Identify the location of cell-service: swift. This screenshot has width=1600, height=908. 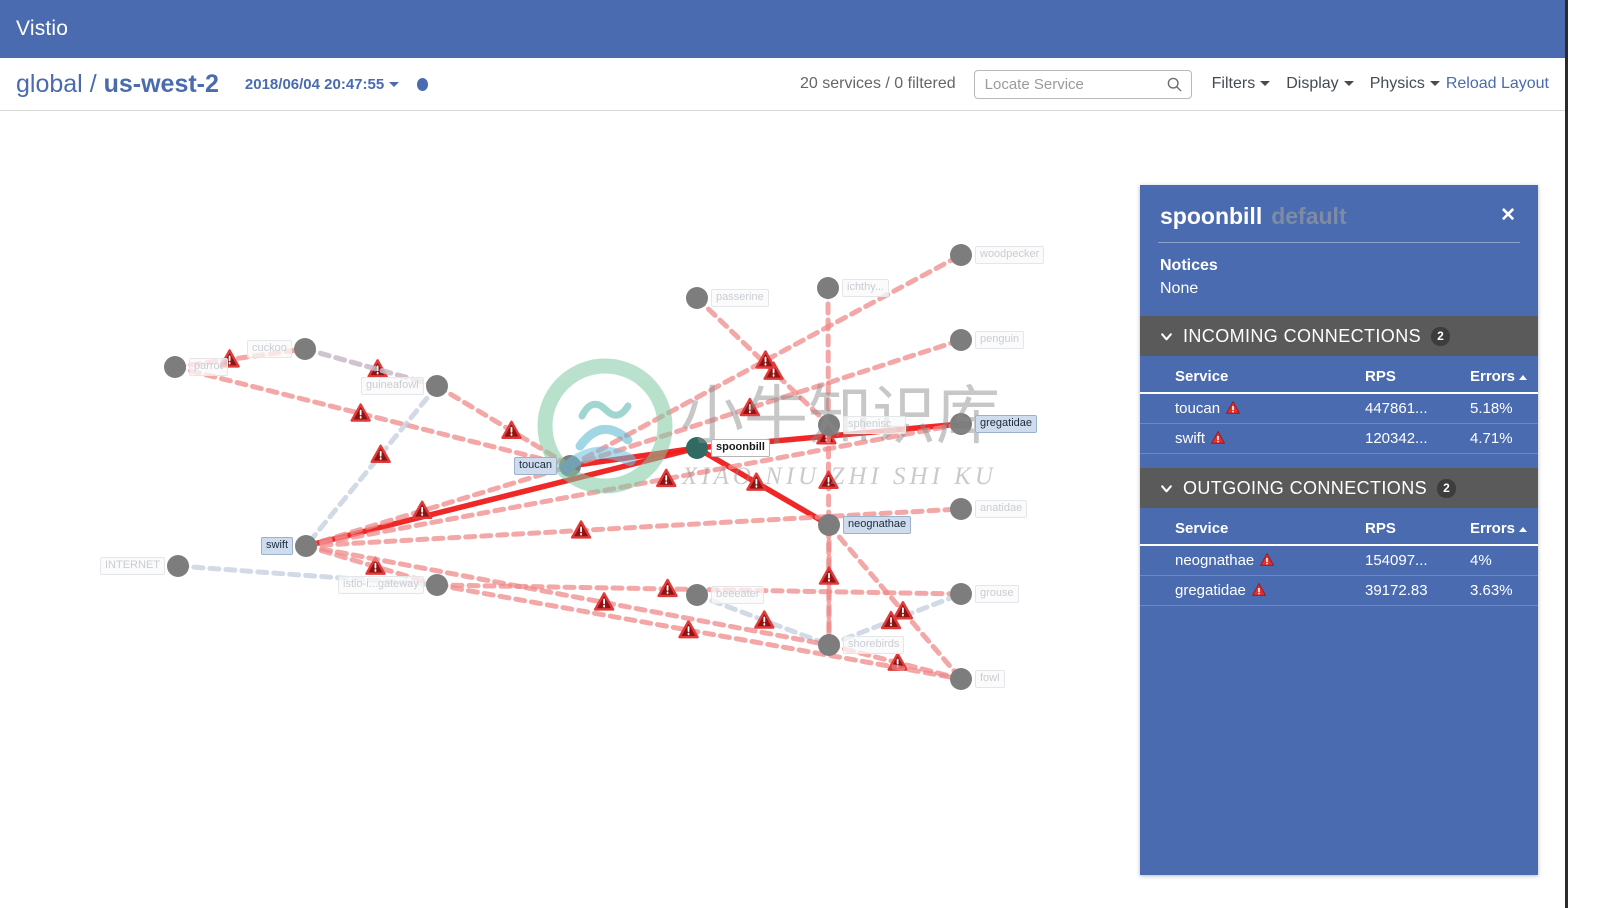
(1252, 438).